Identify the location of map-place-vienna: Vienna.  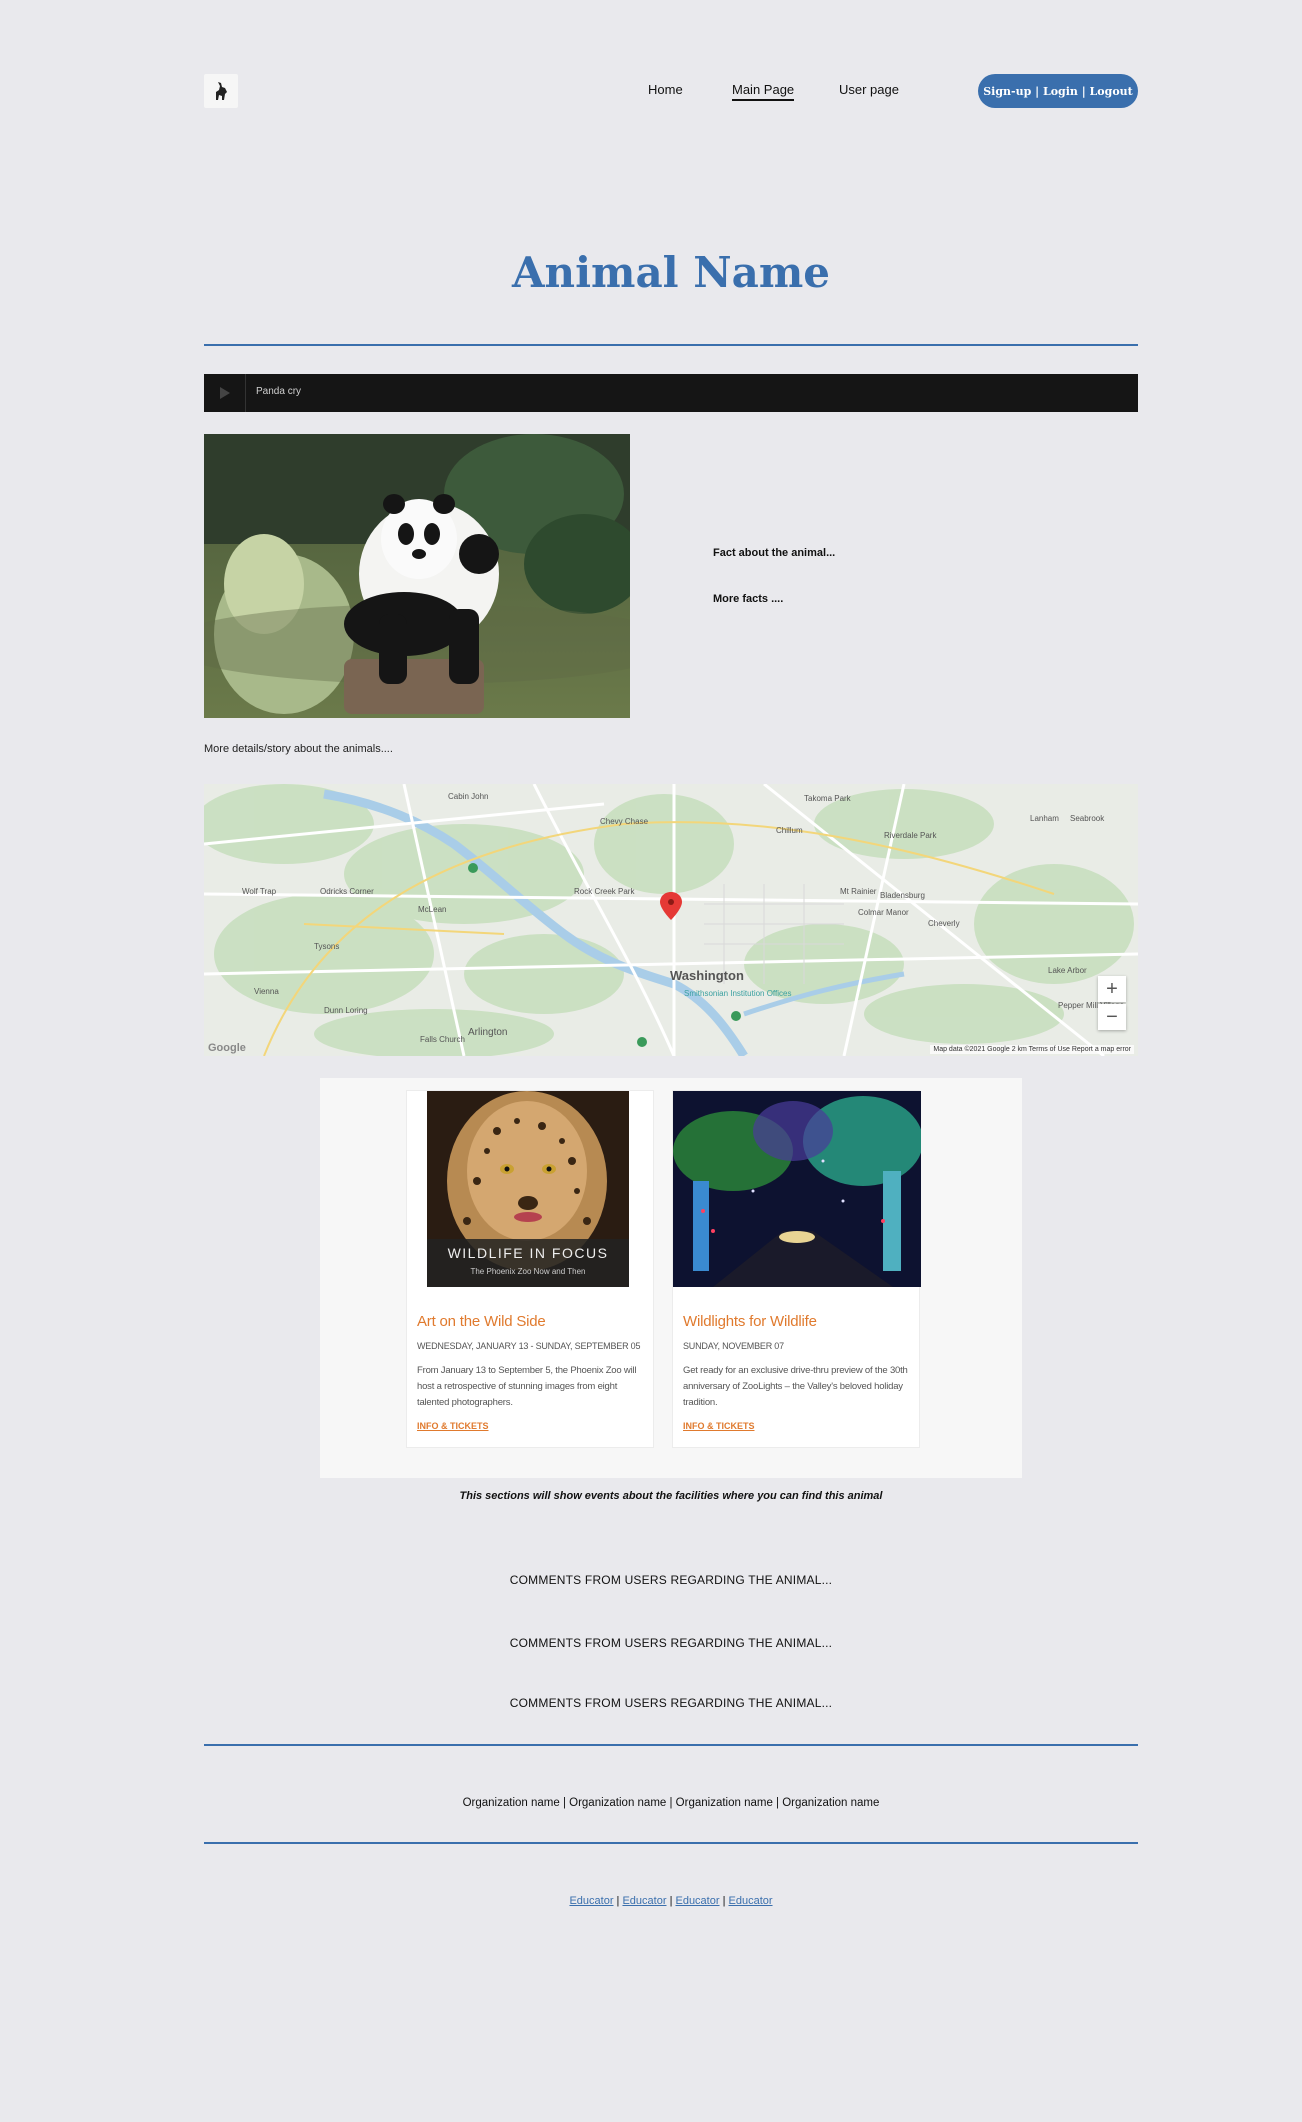
(266, 991).